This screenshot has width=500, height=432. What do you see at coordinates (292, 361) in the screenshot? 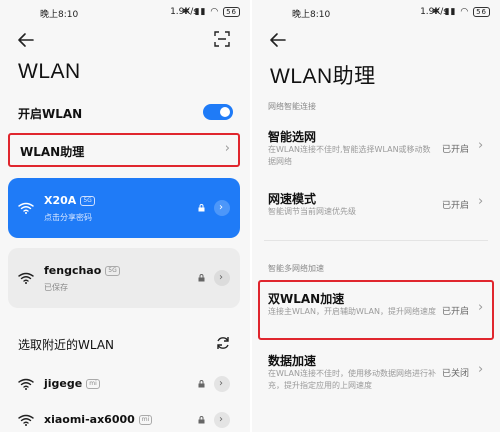
I see `option-title: 数据加速` at bounding box center [292, 361].